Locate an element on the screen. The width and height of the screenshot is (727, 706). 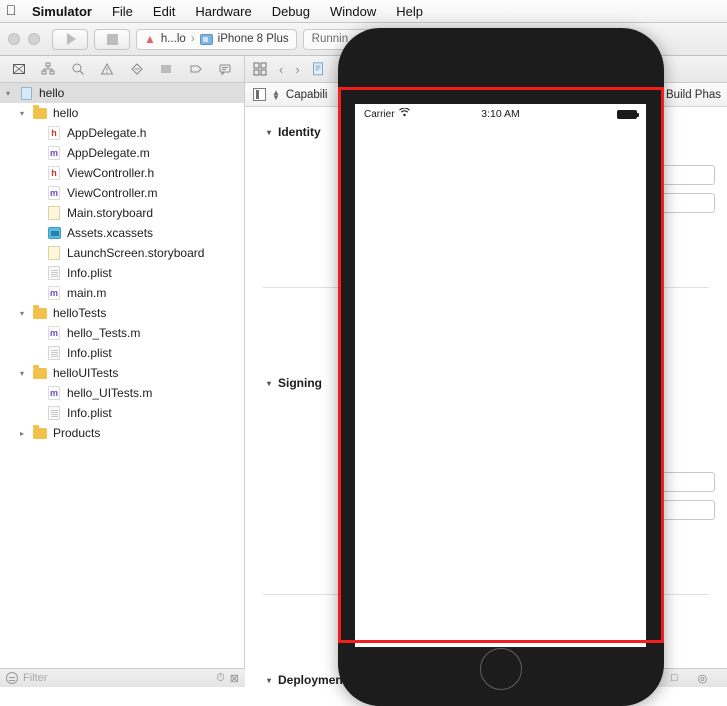
stop-button is located at coordinates (112, 39).